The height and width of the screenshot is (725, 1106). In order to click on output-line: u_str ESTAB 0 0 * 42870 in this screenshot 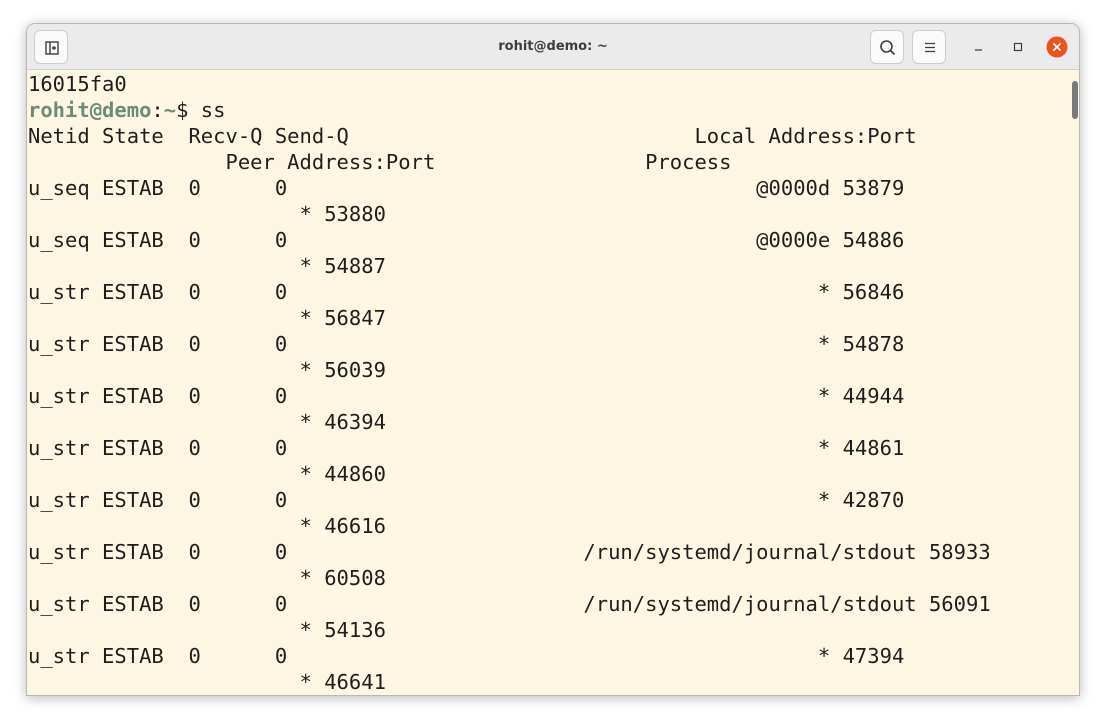, I will do `click(466, 500)`.